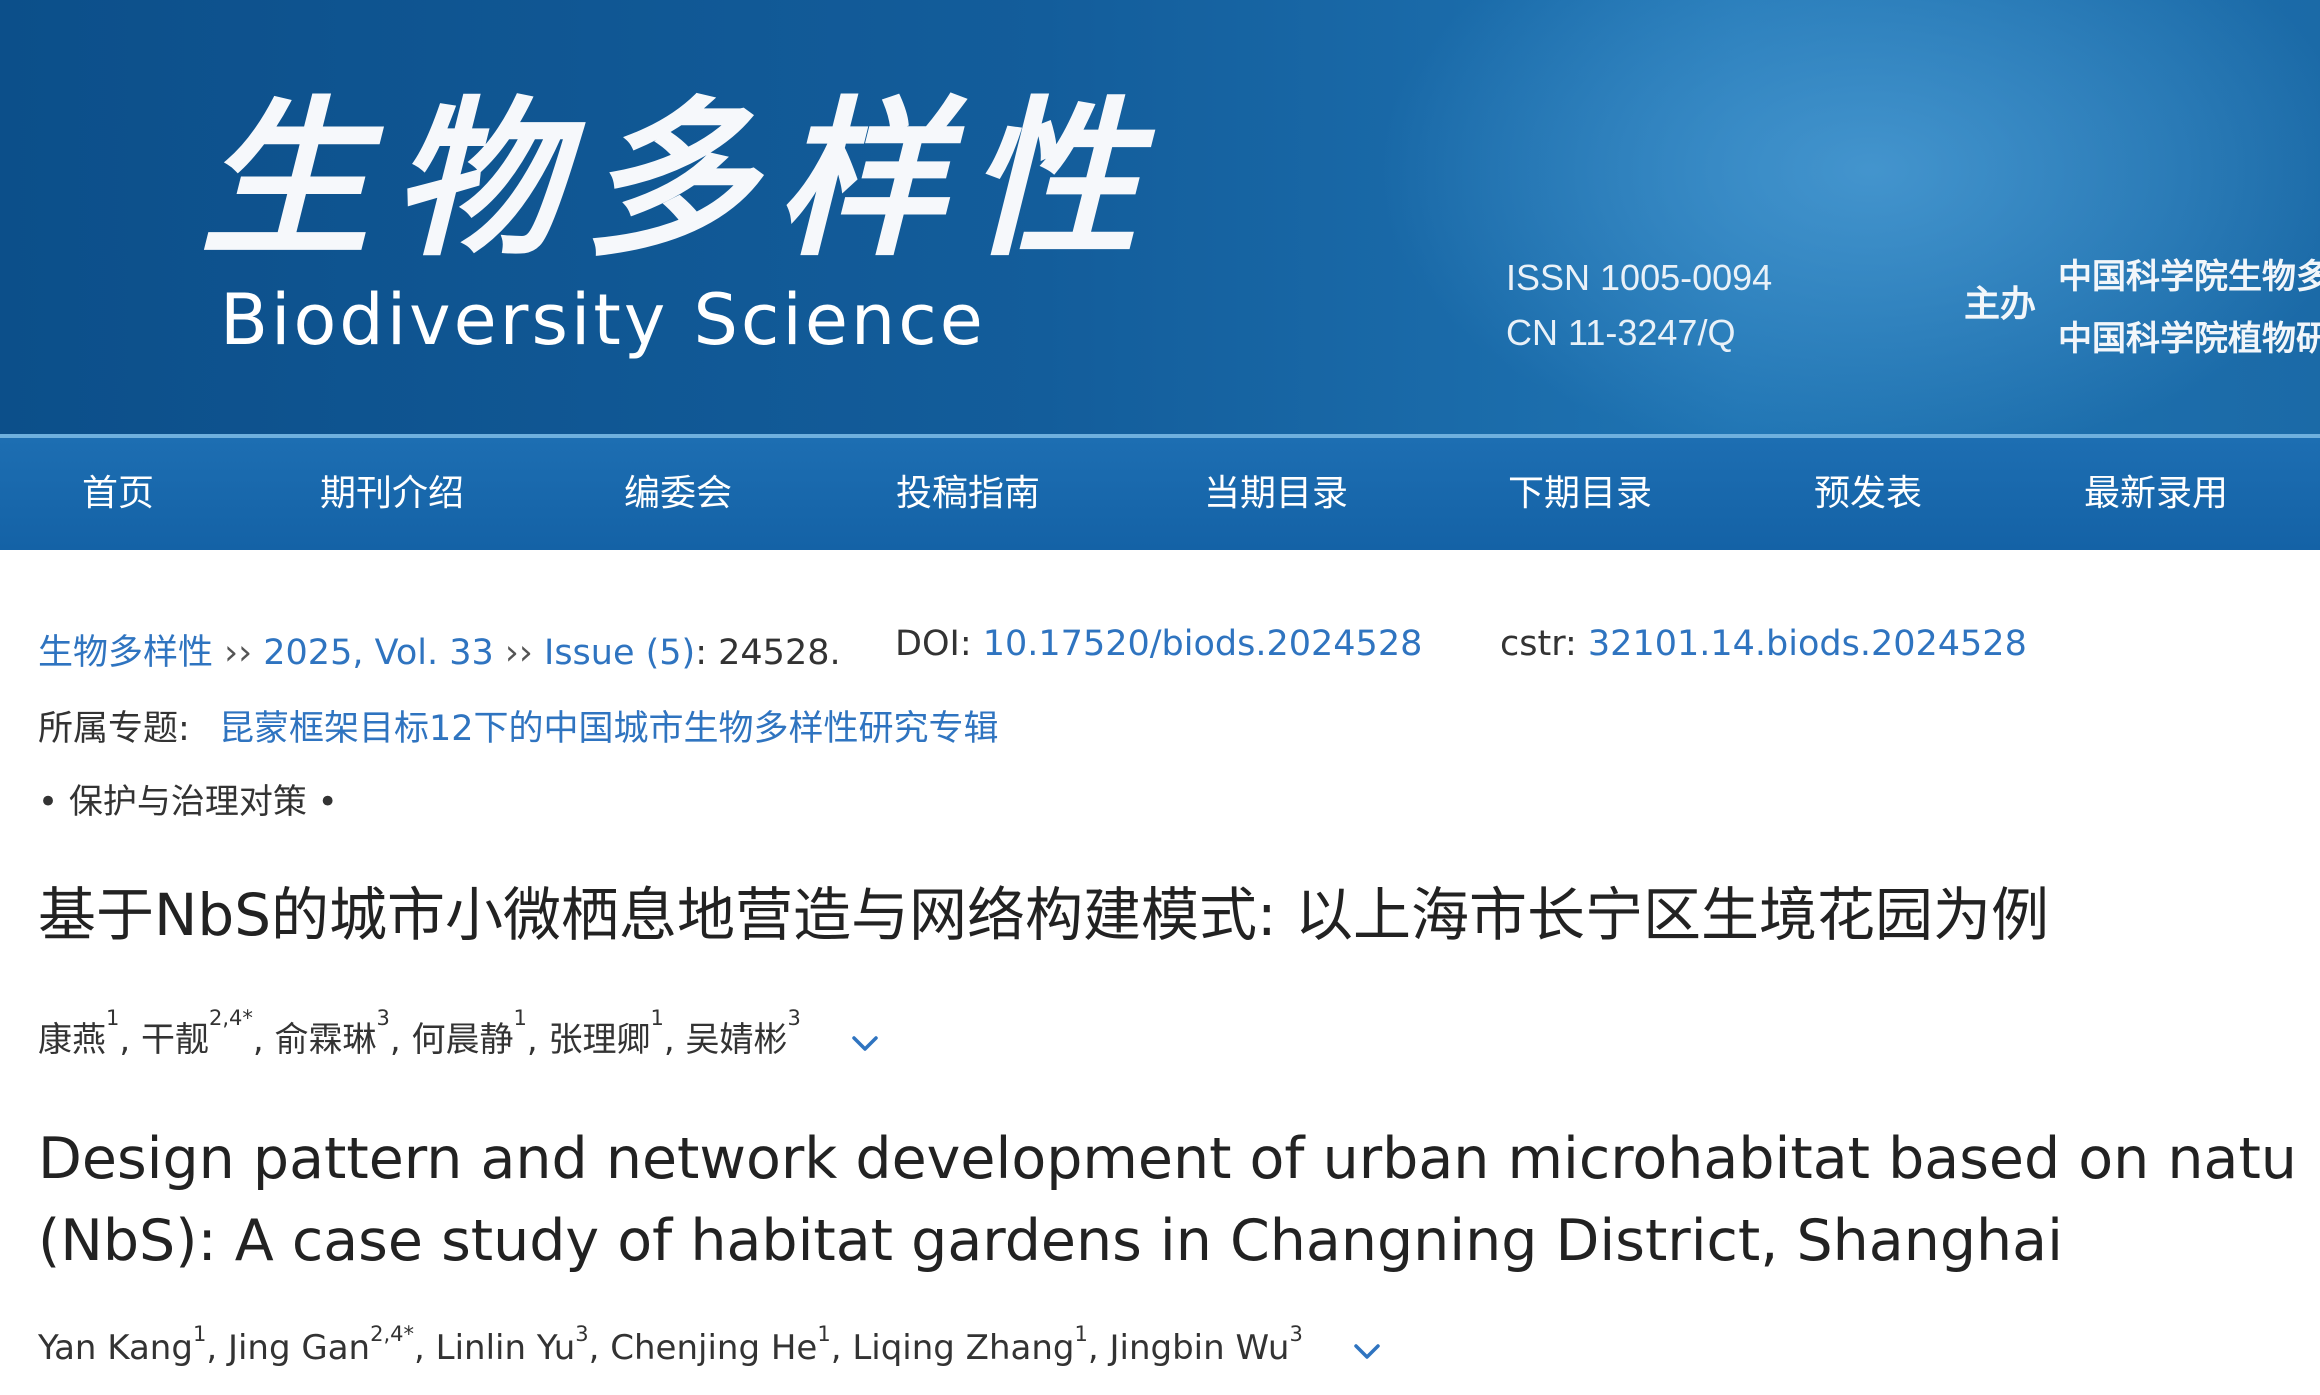 The image size is (2320, 1395). Describe the element at coordinates (963, 1348) in the screenshot. I see `author-name: Liqing Zhang` at that location.